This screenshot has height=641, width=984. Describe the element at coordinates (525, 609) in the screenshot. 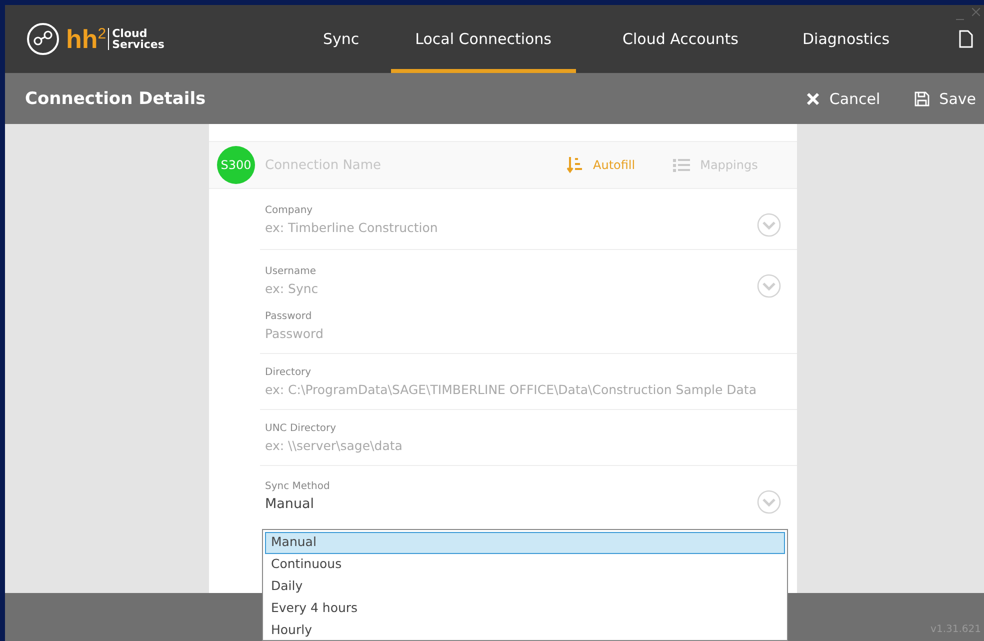

I see `dropdown-option: Every 4 hours` at that location.